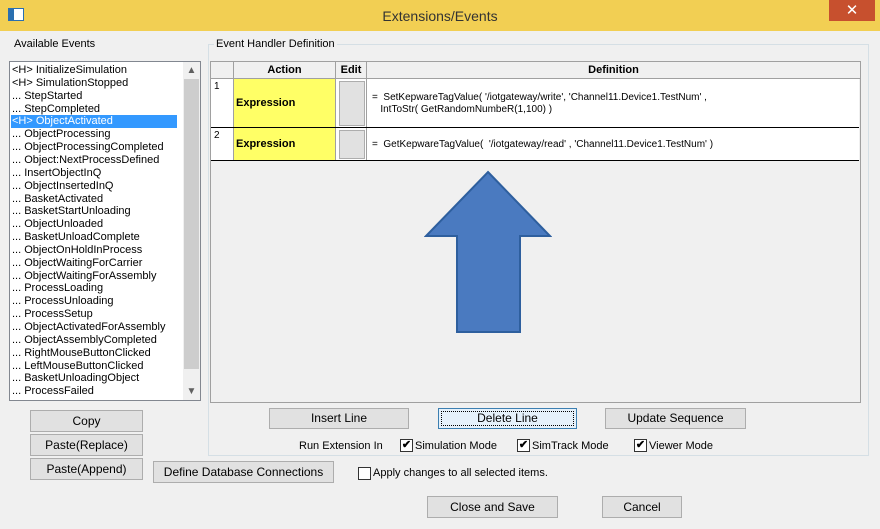 This screenshot has width=880, height=529. Describe the element at coordinates (364, 473) in the screenshot. I see `apply-all-checkbox` at that location.